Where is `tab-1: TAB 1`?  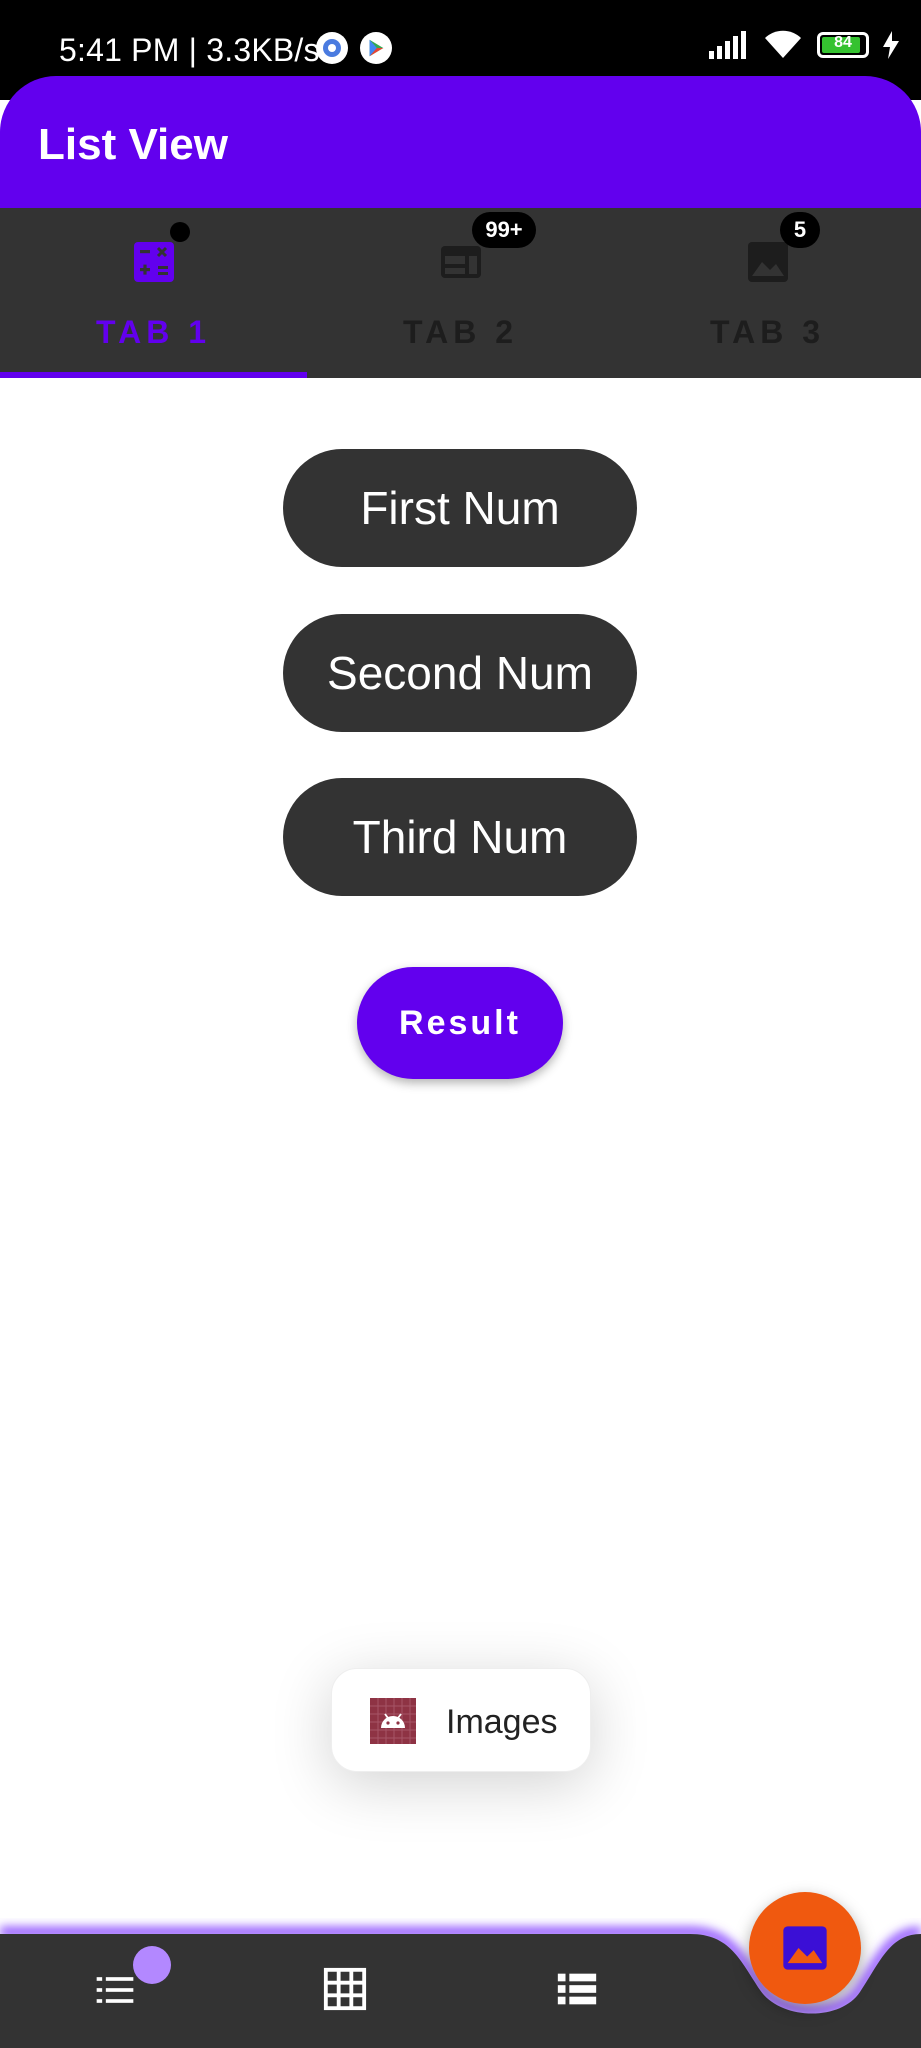
tab-1: TAB 1 is located at coordinates (153, 293).